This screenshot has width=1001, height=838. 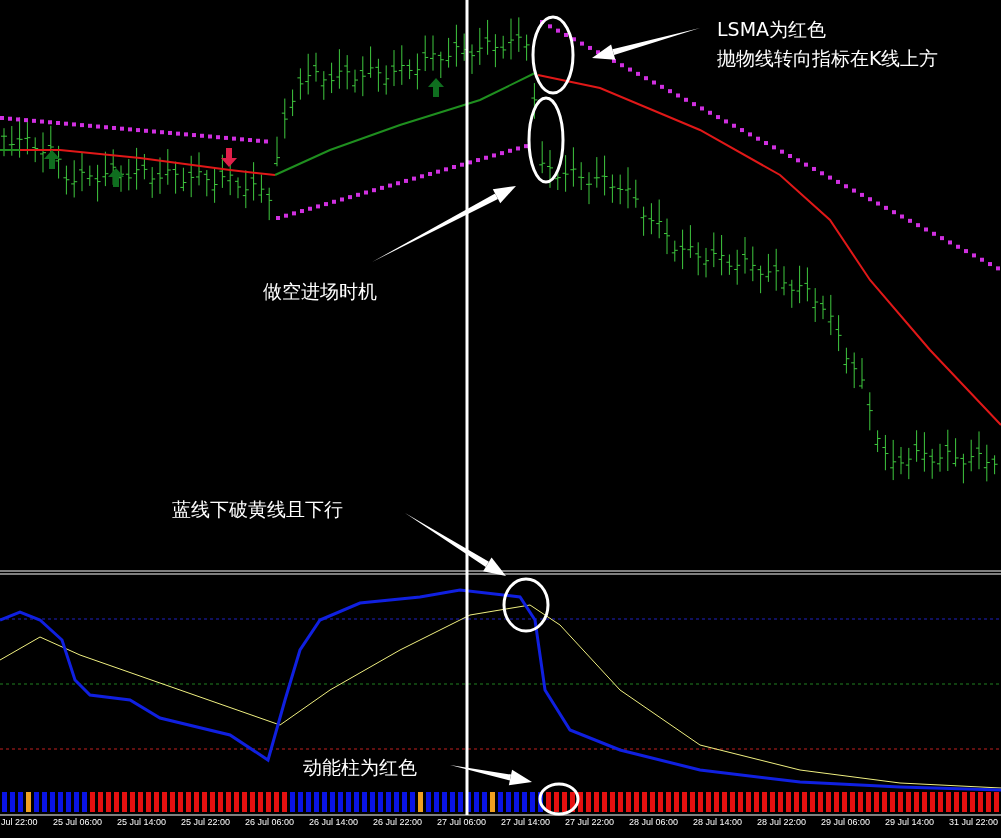 I want to click on time-axis-label: 28 Jul 14:00, so click(x=718, y=822).